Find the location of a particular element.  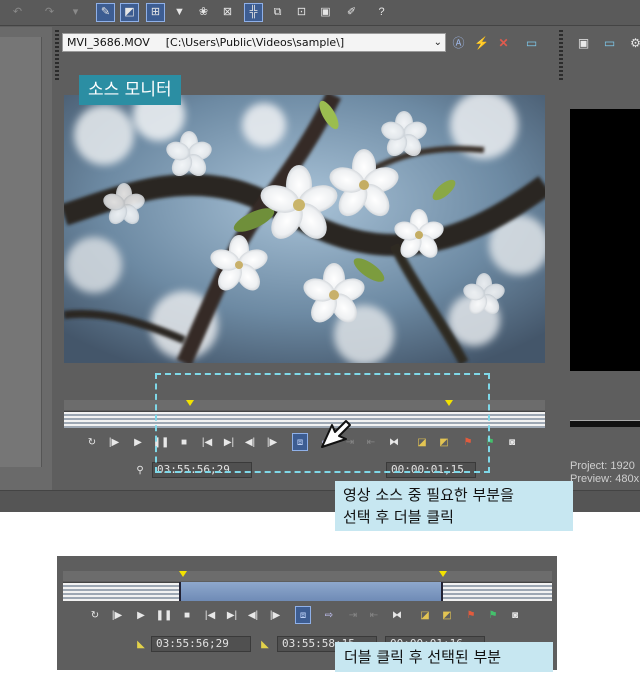

media-fx-icon: ⚡ is located at coordinates (481, 42).